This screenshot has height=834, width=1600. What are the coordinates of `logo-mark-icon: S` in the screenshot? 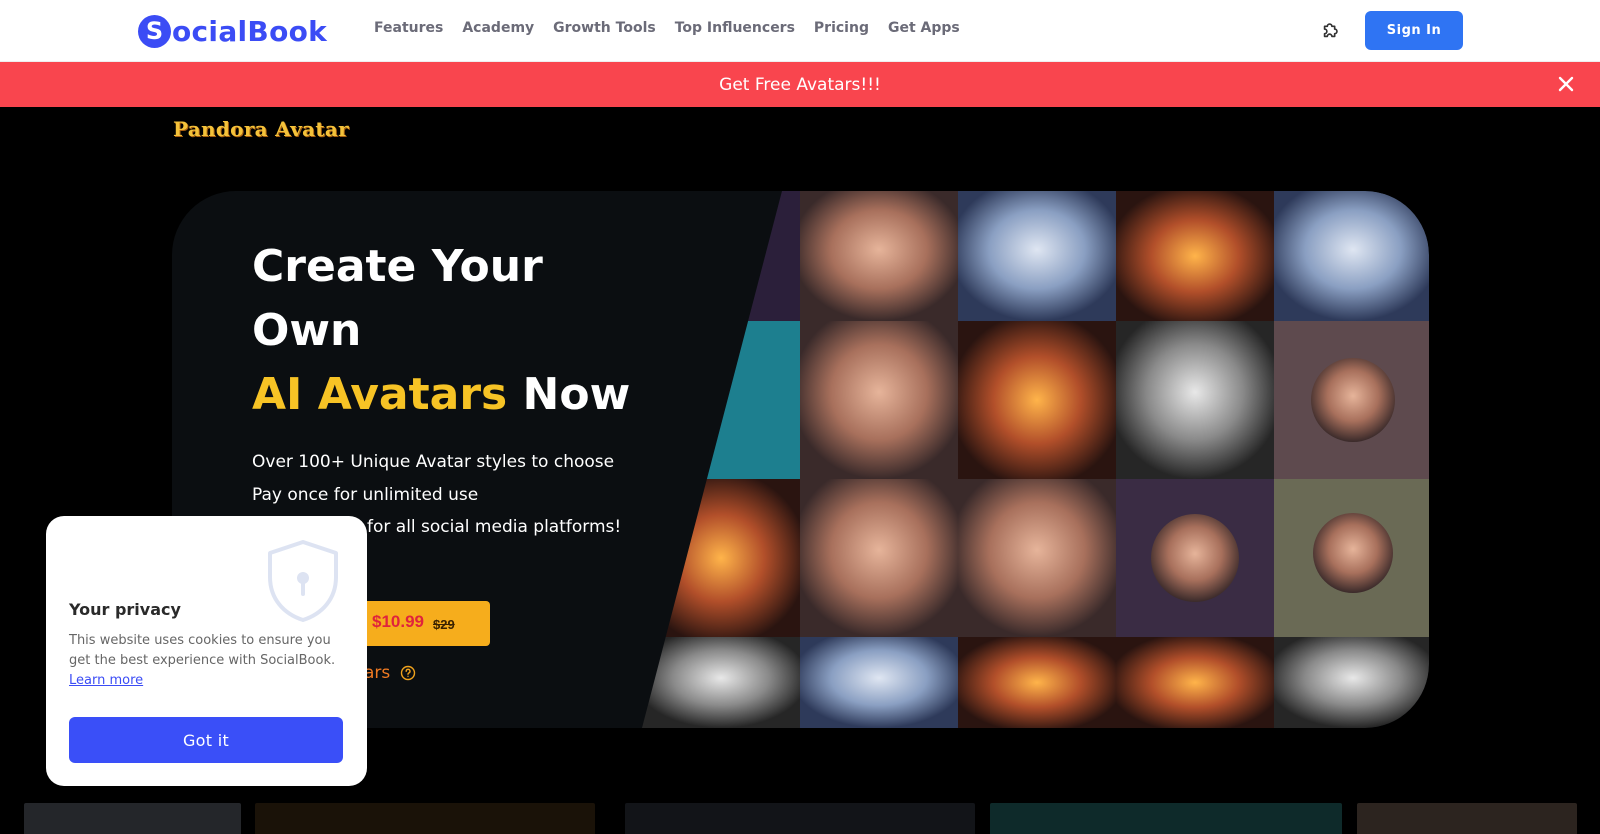 It's located at (154, 31).